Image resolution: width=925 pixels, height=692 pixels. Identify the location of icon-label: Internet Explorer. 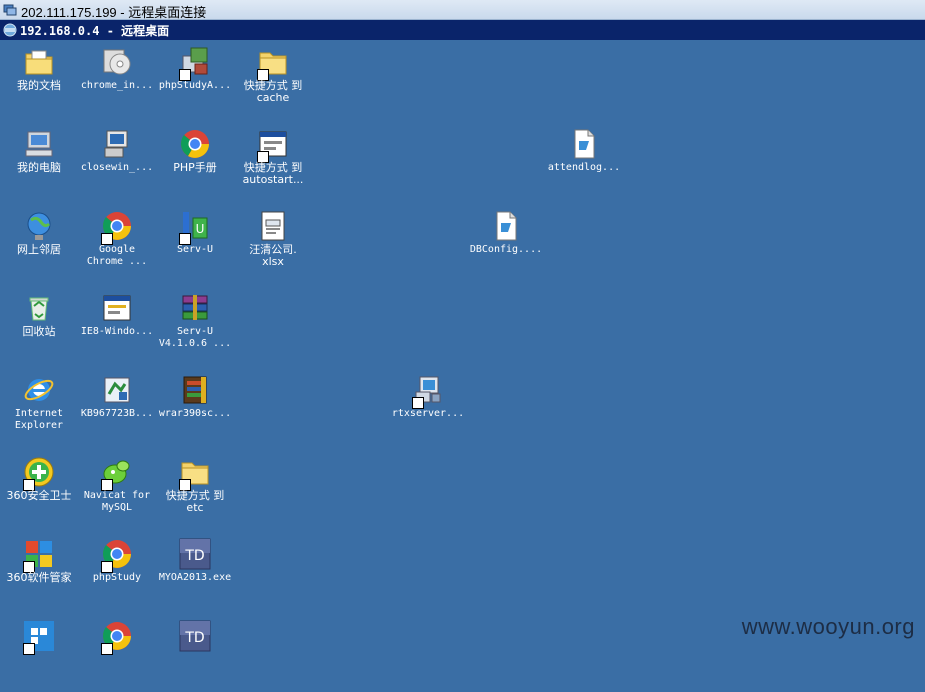
(39, 419).